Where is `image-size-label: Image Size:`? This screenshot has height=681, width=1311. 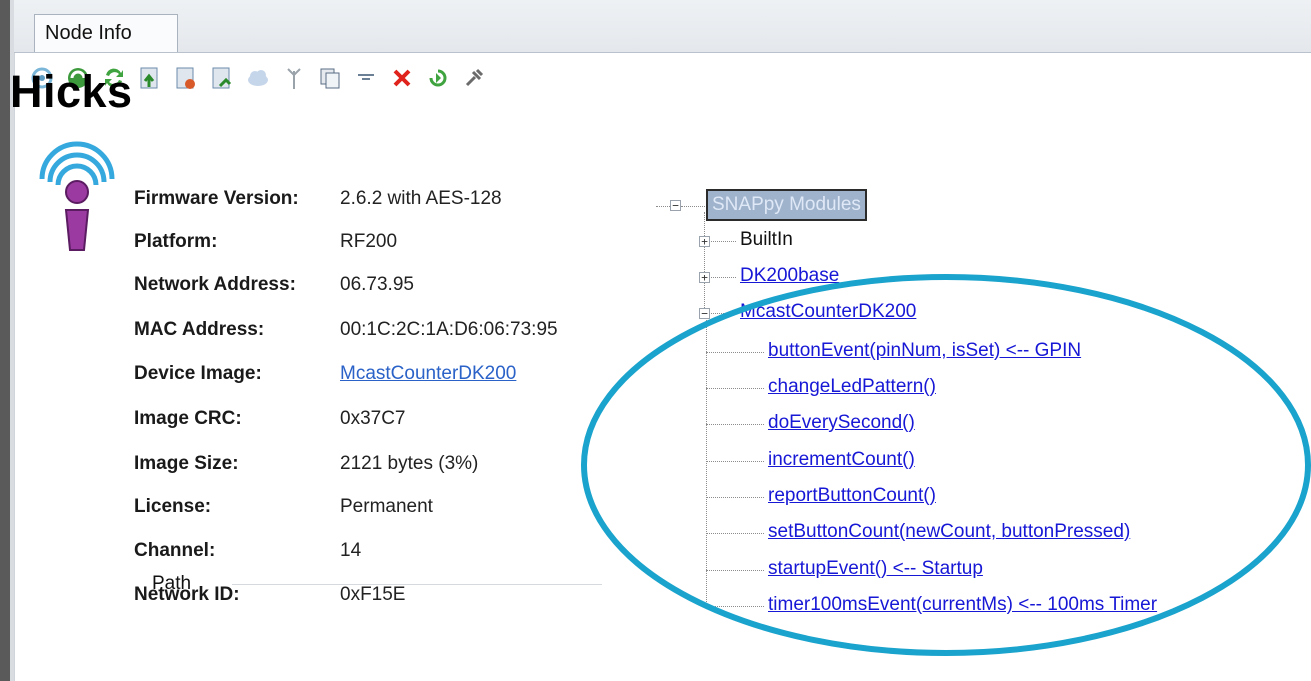
image-size-label: Image Size: is located at coordinates (186, 463).